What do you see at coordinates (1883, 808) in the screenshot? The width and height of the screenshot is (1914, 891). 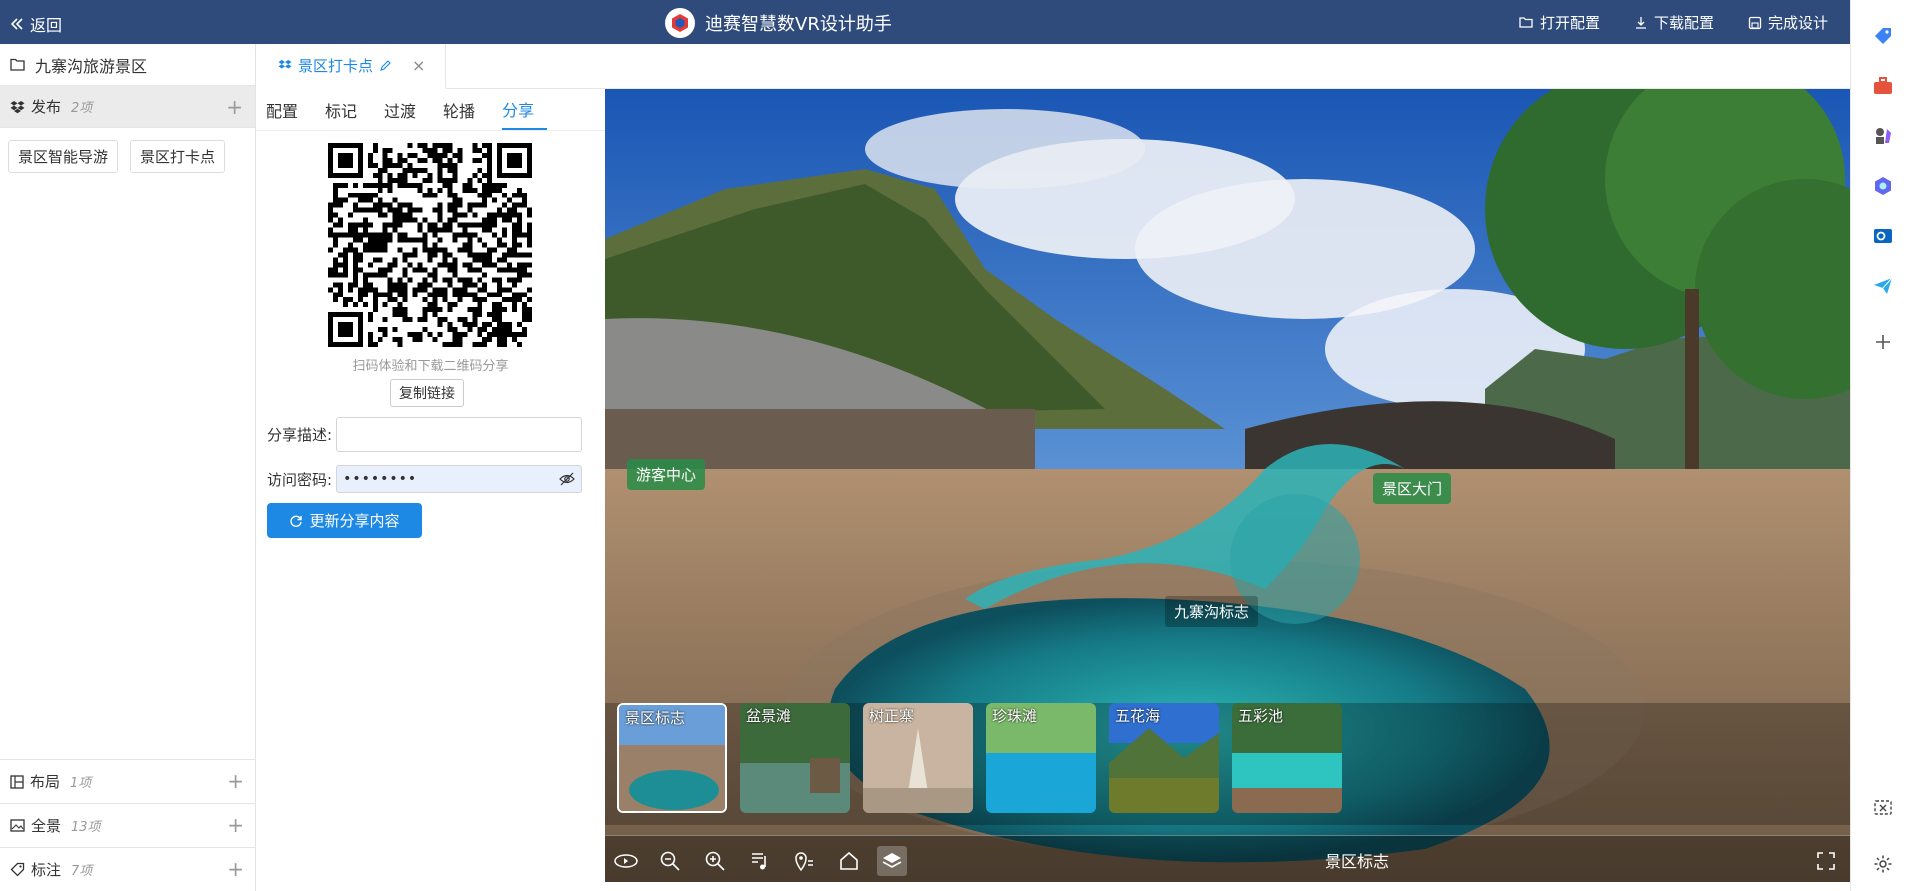 I see `screenshot-icon` at bounding box center [1883, 808].